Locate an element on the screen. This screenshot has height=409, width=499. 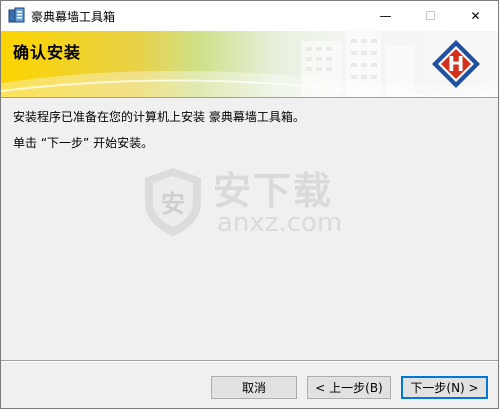
maximize-button: ☐ is located at coordinates (430, 16).